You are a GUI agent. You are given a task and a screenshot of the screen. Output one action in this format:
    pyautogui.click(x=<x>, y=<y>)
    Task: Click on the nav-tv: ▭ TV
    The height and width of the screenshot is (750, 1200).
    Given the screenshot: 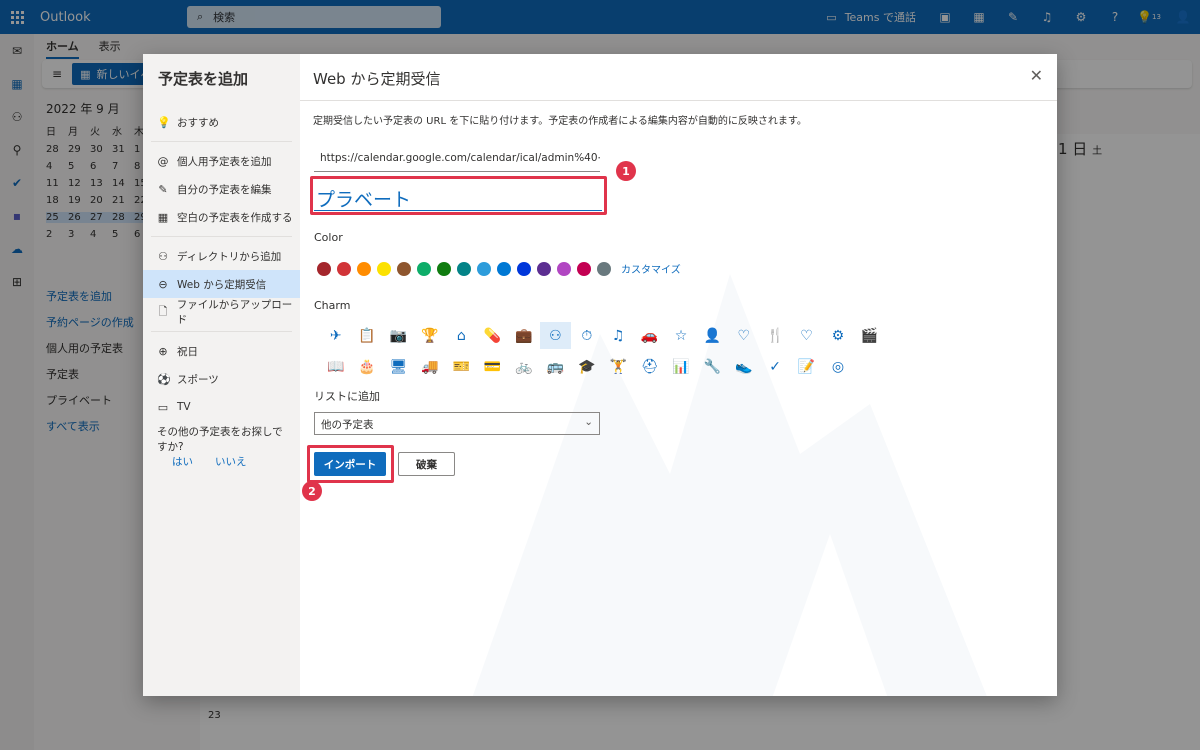 What is the action you would take?
    pyautogui.click(x=221, y=407)
    